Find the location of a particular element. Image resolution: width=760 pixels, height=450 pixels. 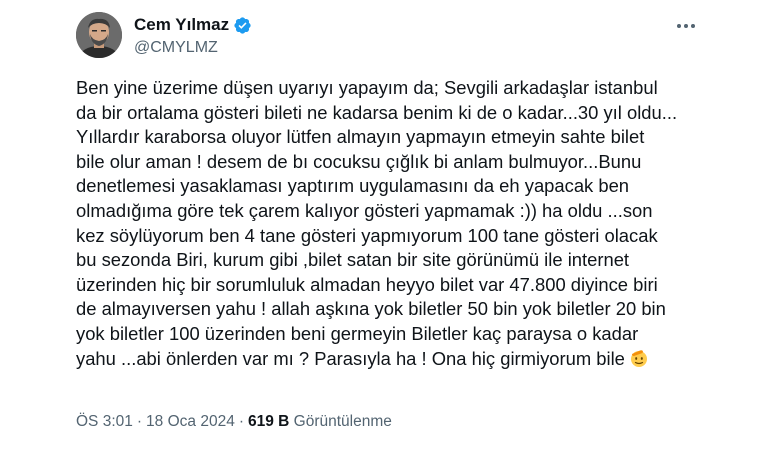

avatar-image is located at coordinates (99, 35).